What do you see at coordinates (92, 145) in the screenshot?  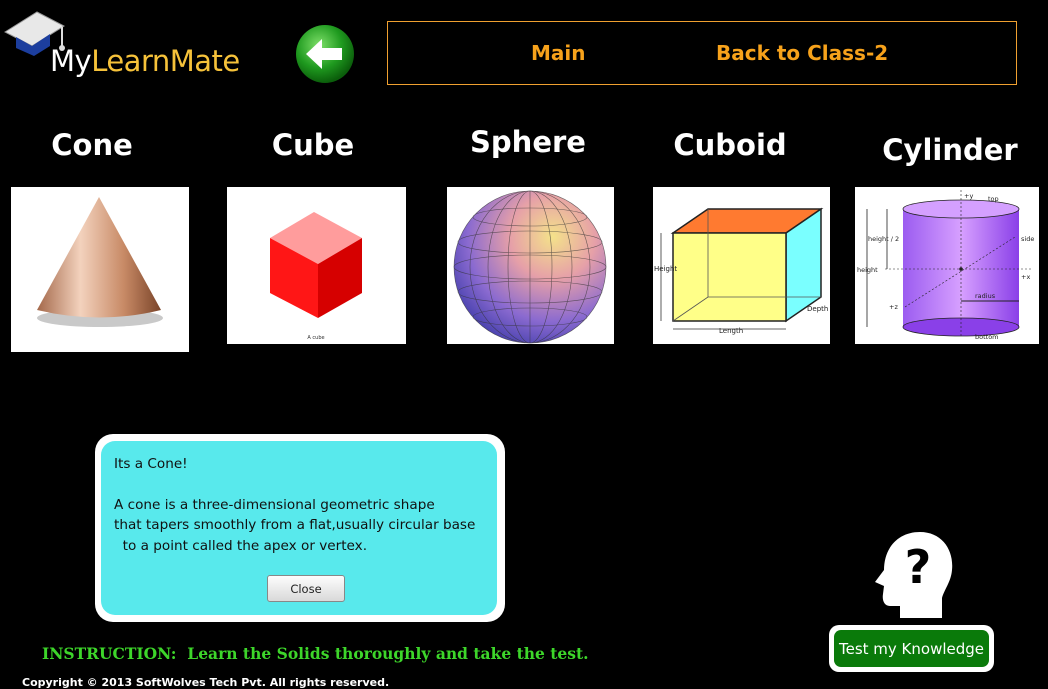 I see `shape-title-cone: Cone` at bounding box center [92, 145].